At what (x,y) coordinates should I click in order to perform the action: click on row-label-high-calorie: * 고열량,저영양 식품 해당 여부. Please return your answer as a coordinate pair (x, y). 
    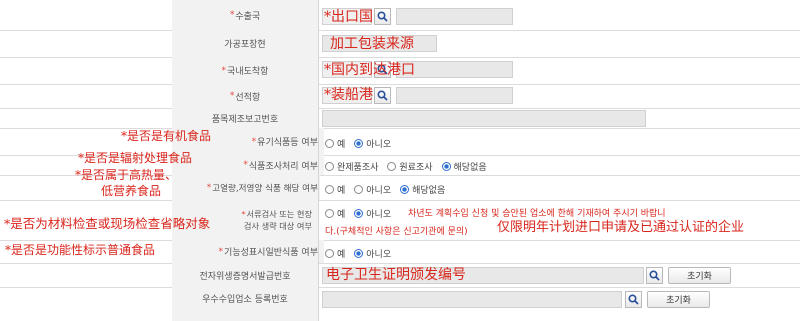
    Looking at the image, I should click on (246, 187).